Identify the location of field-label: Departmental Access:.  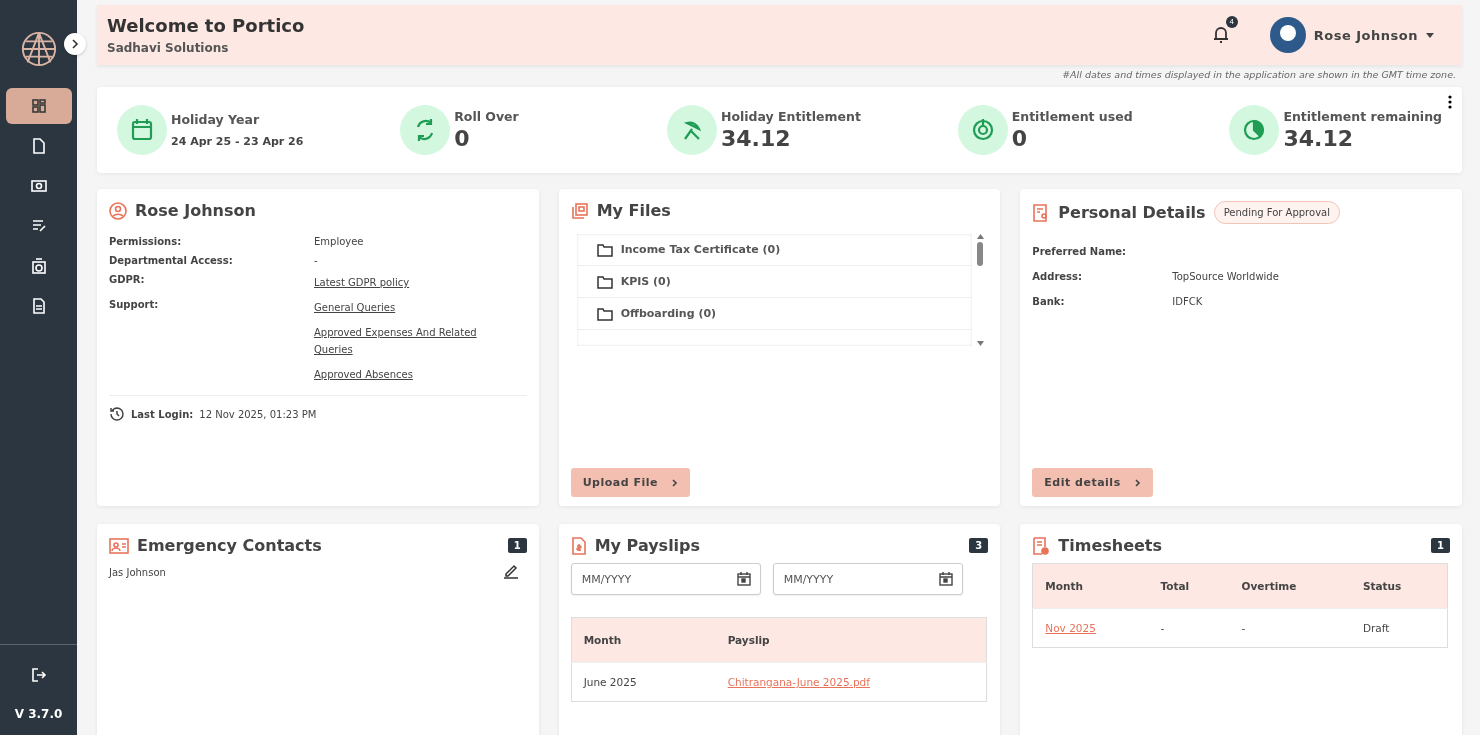
(171, 260).